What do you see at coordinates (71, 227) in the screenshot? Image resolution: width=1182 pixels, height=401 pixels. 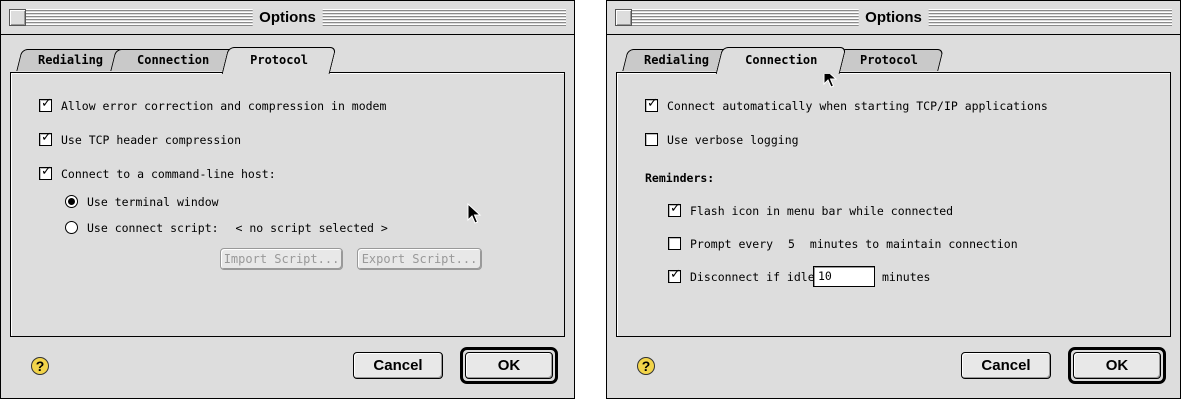 I see `radio-connect-script` at bounding box center [71, 227].